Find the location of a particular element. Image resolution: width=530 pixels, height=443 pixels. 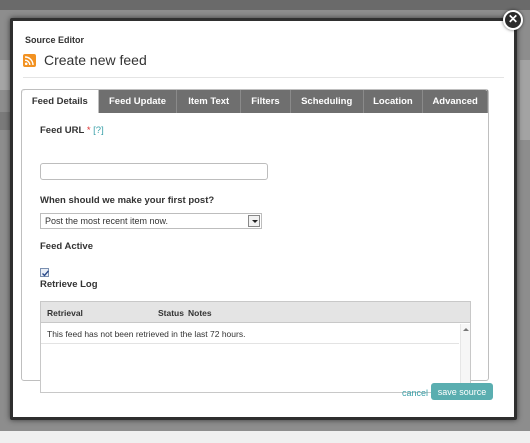

first-post-select: Post the most recent item now. is located at coordinates (151, 221).